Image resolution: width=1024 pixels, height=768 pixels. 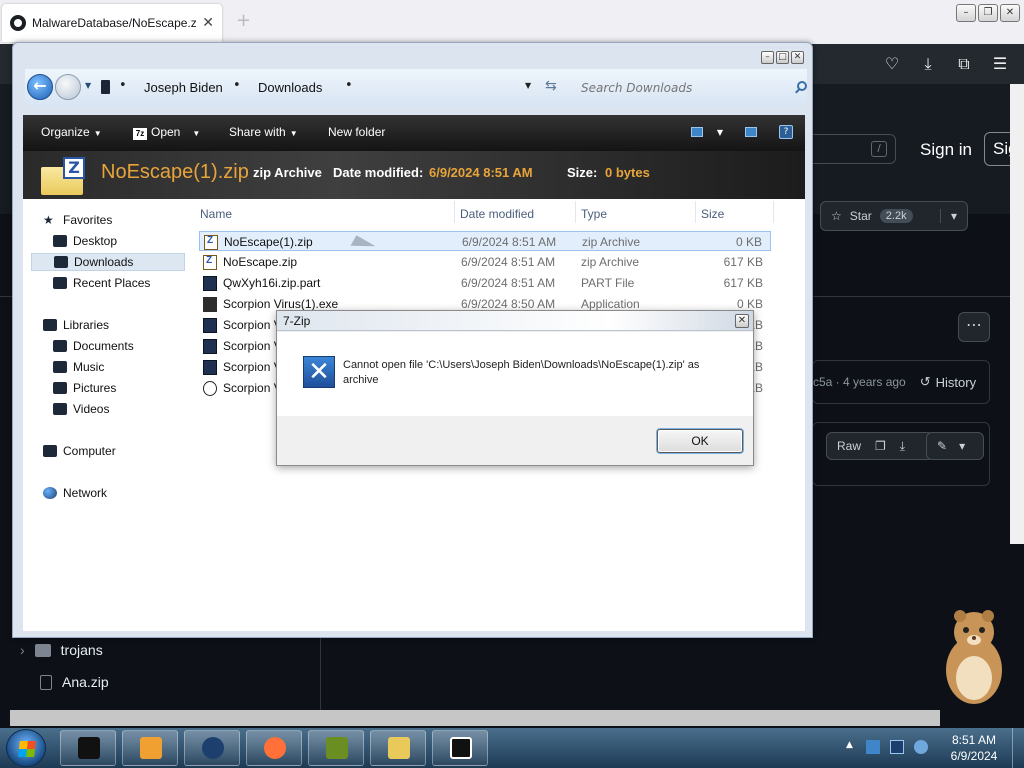 I want to click on file-type: Application, so click(x=610, y=304).